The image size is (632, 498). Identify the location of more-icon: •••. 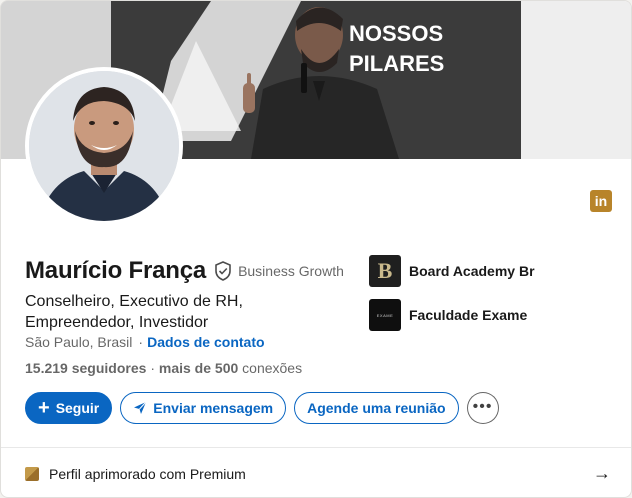
(482, 406).